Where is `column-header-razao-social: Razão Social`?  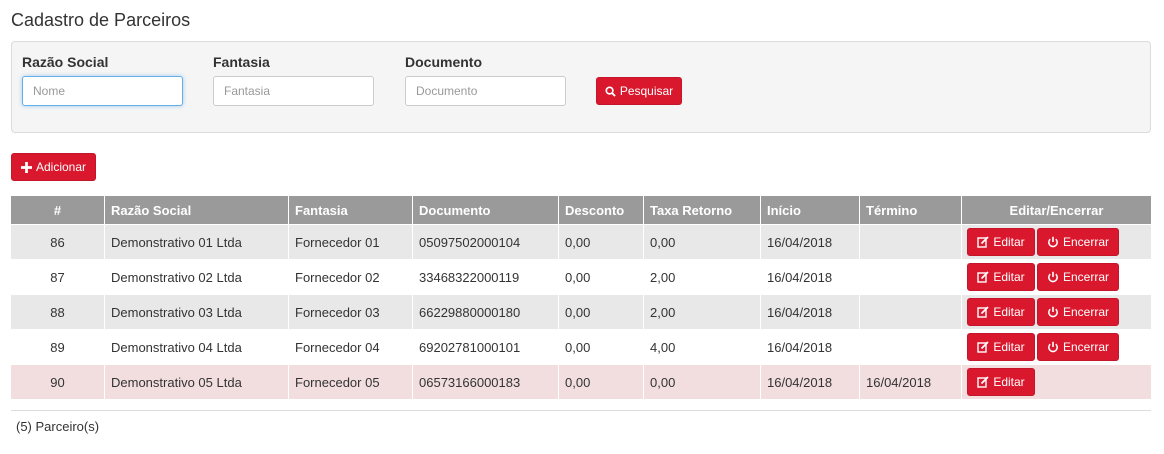 column-header-razao-social: Razão Social is located at coordinates (197, 210).